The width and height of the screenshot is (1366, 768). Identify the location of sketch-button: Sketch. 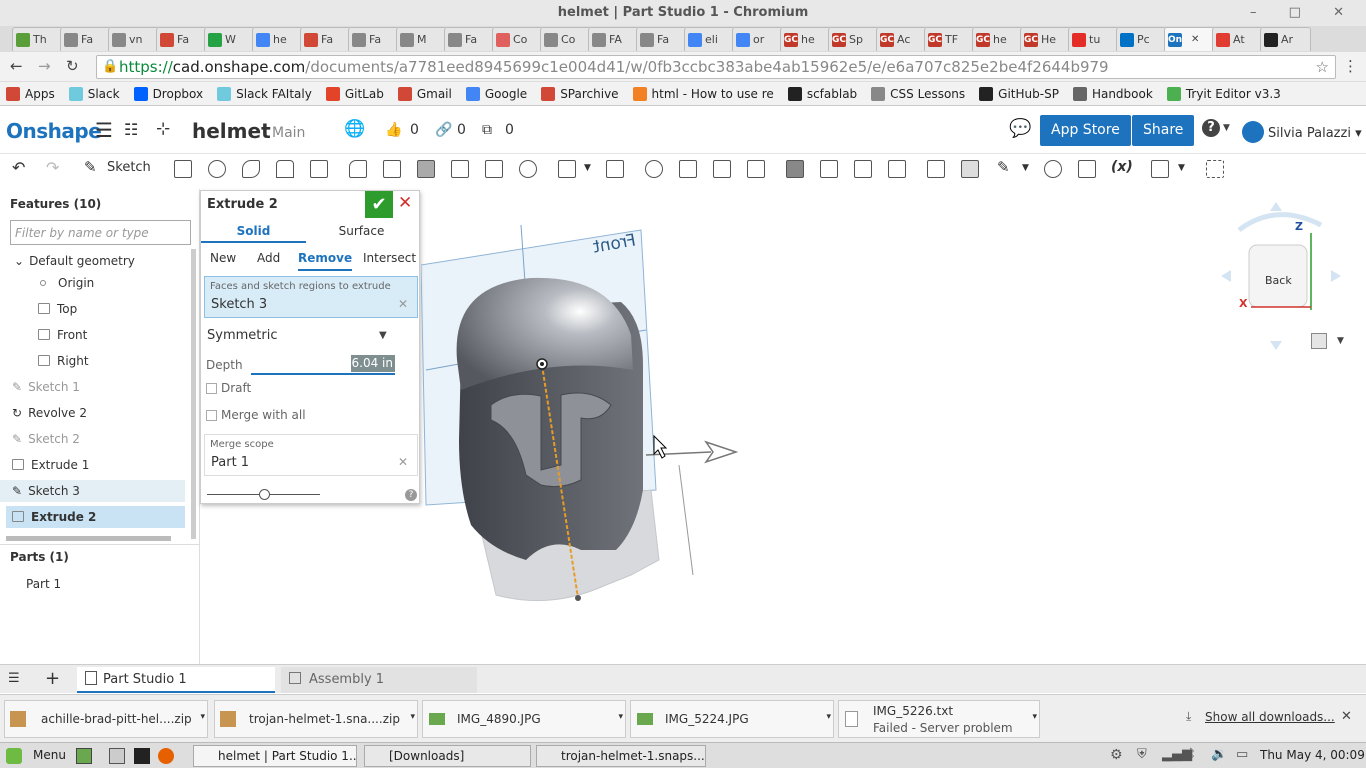
(129, 167).